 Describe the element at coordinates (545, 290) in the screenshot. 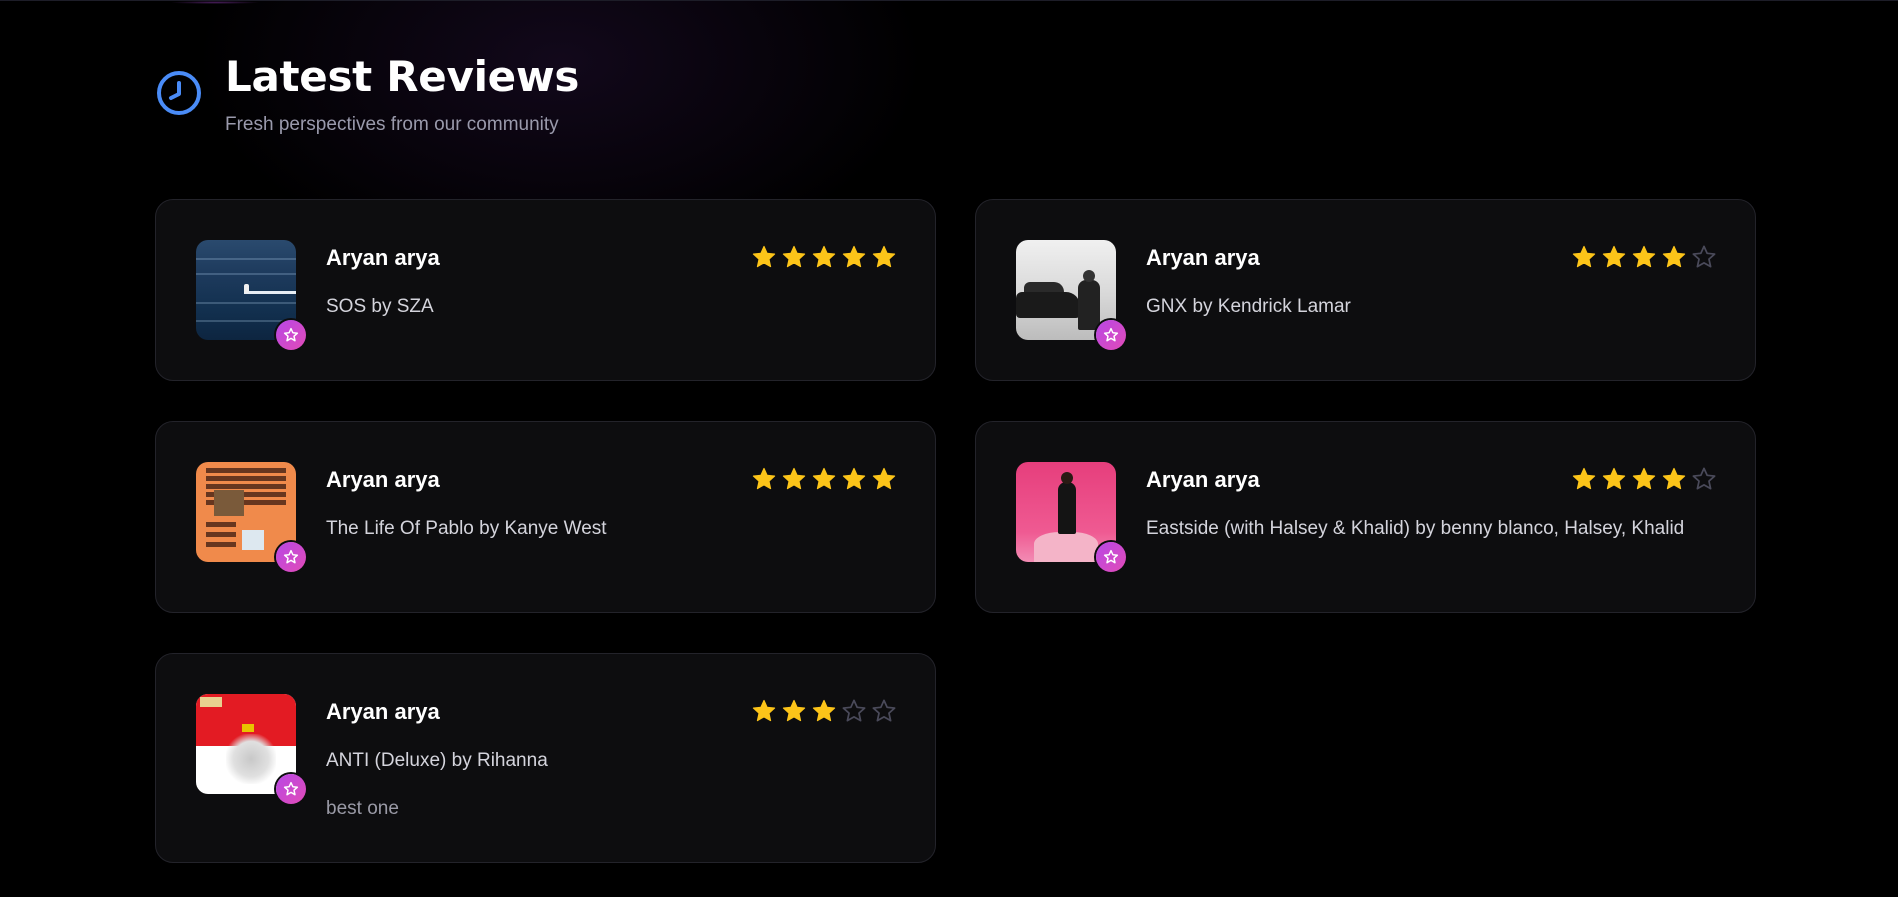

I see `review-card: Aryan arya SOS by SZA` at that location.